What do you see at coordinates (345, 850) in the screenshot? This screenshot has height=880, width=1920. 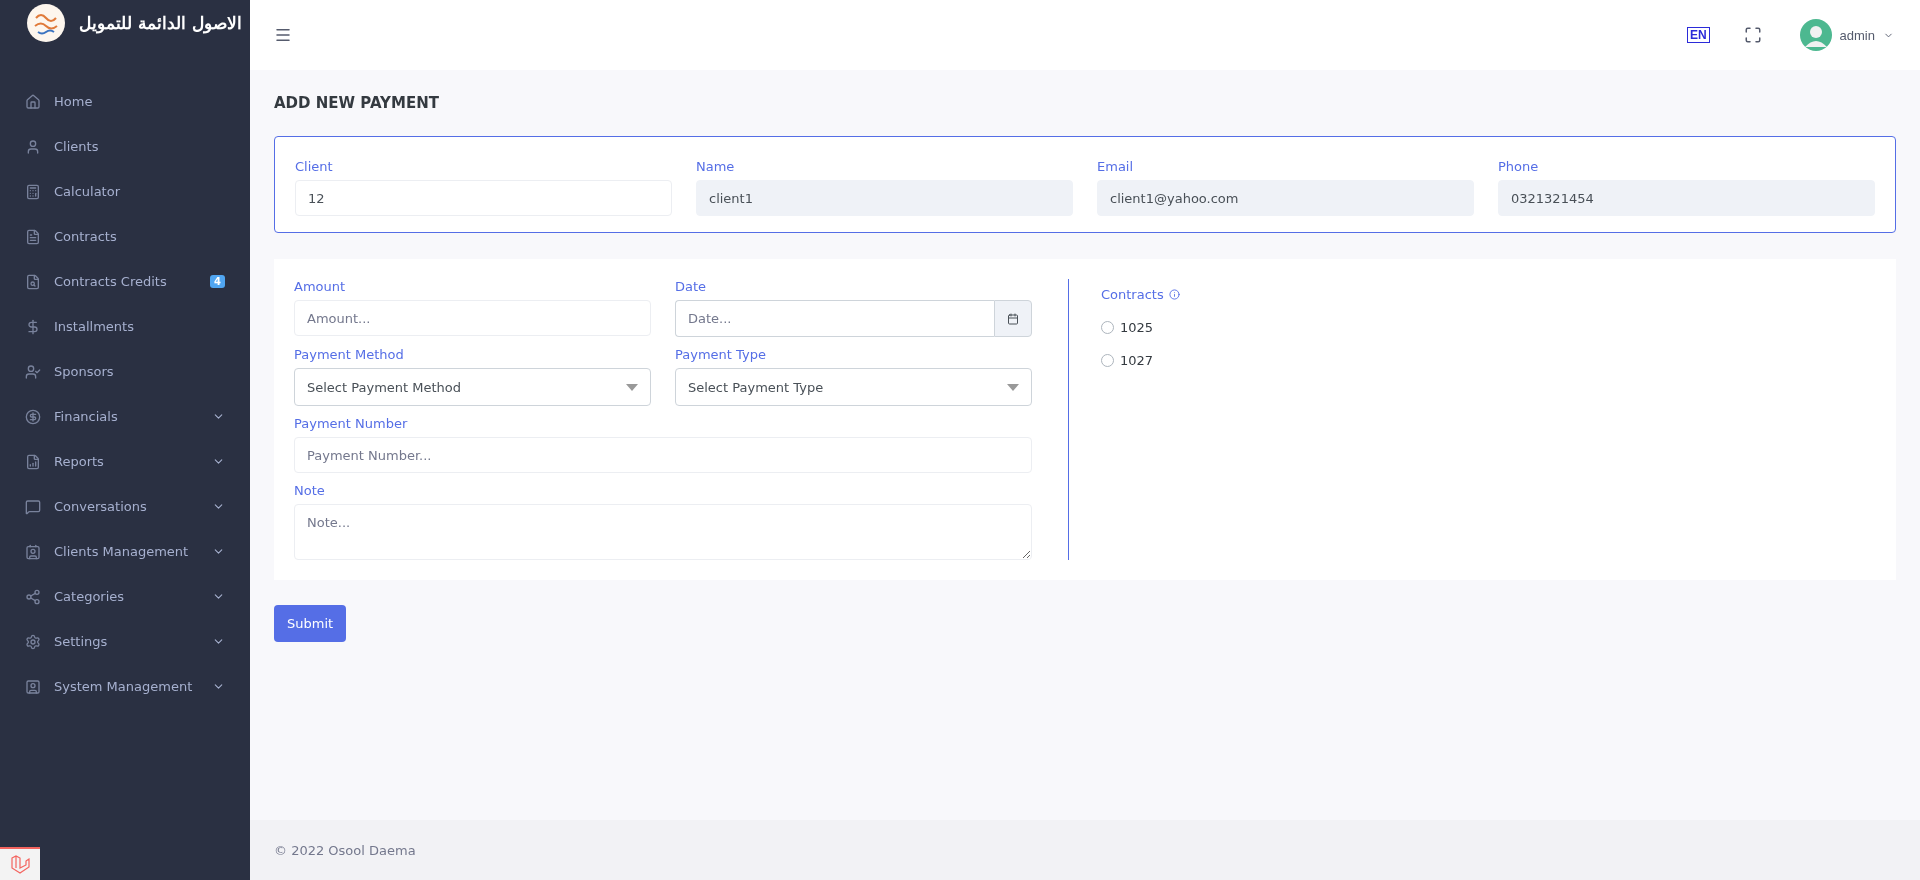 I see `copyright-text: © 2022 Osool Daema` at bounding box center [345, 850].